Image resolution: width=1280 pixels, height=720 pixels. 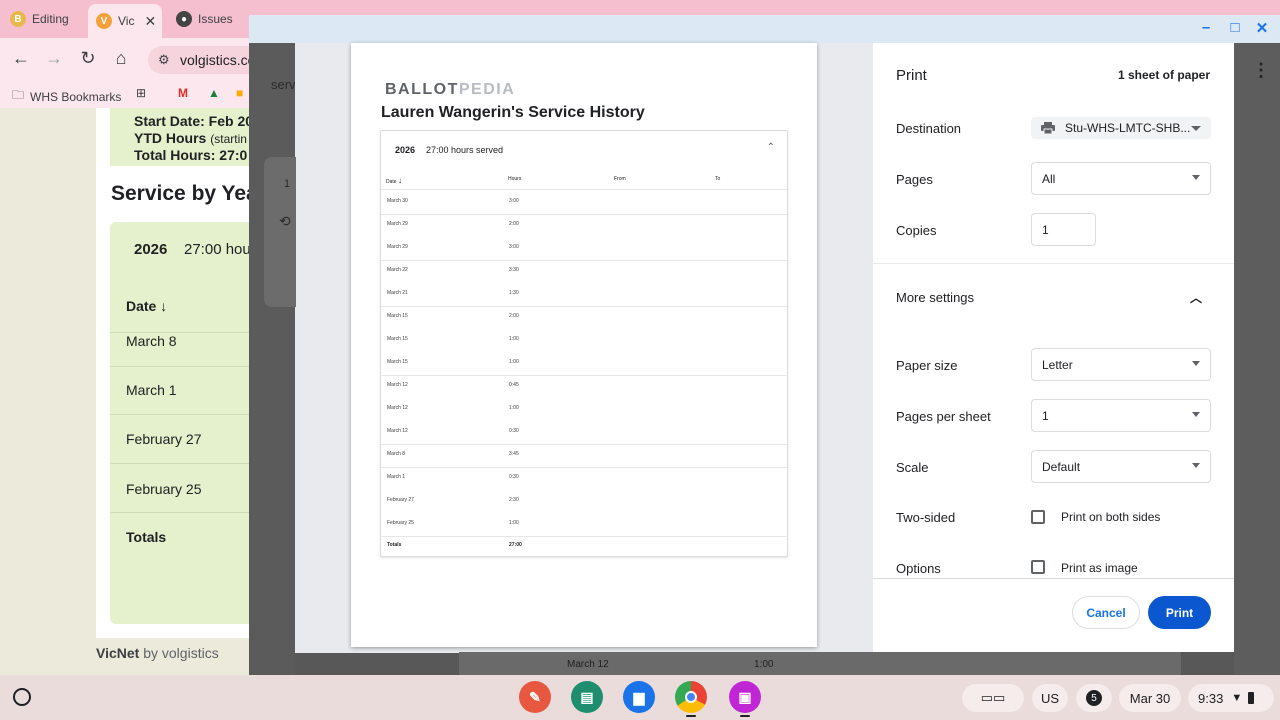 What do you see at coordinates (66, 96) in the screenshot?
I see `bookmark-folder-whs: 🗀 WHS Bookmarks` at bounding box center [66, 96].